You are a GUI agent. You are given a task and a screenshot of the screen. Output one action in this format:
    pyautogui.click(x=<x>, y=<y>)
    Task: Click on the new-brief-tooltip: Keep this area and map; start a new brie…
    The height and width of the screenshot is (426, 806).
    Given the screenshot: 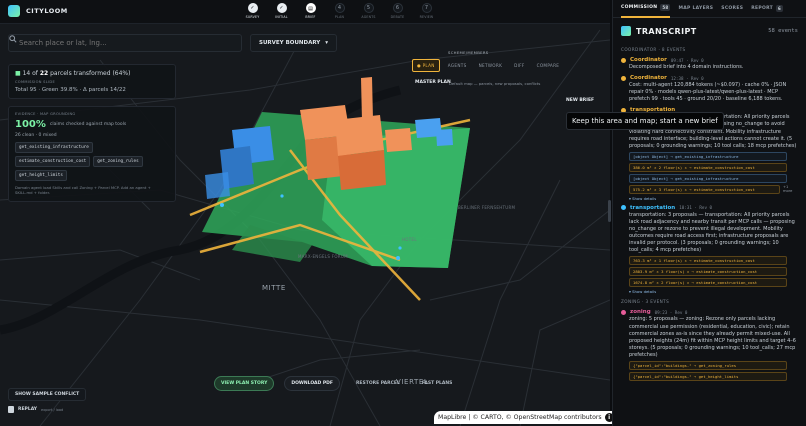 What is the action you would take?
    pyautogui.click(x=645, y=121)
    